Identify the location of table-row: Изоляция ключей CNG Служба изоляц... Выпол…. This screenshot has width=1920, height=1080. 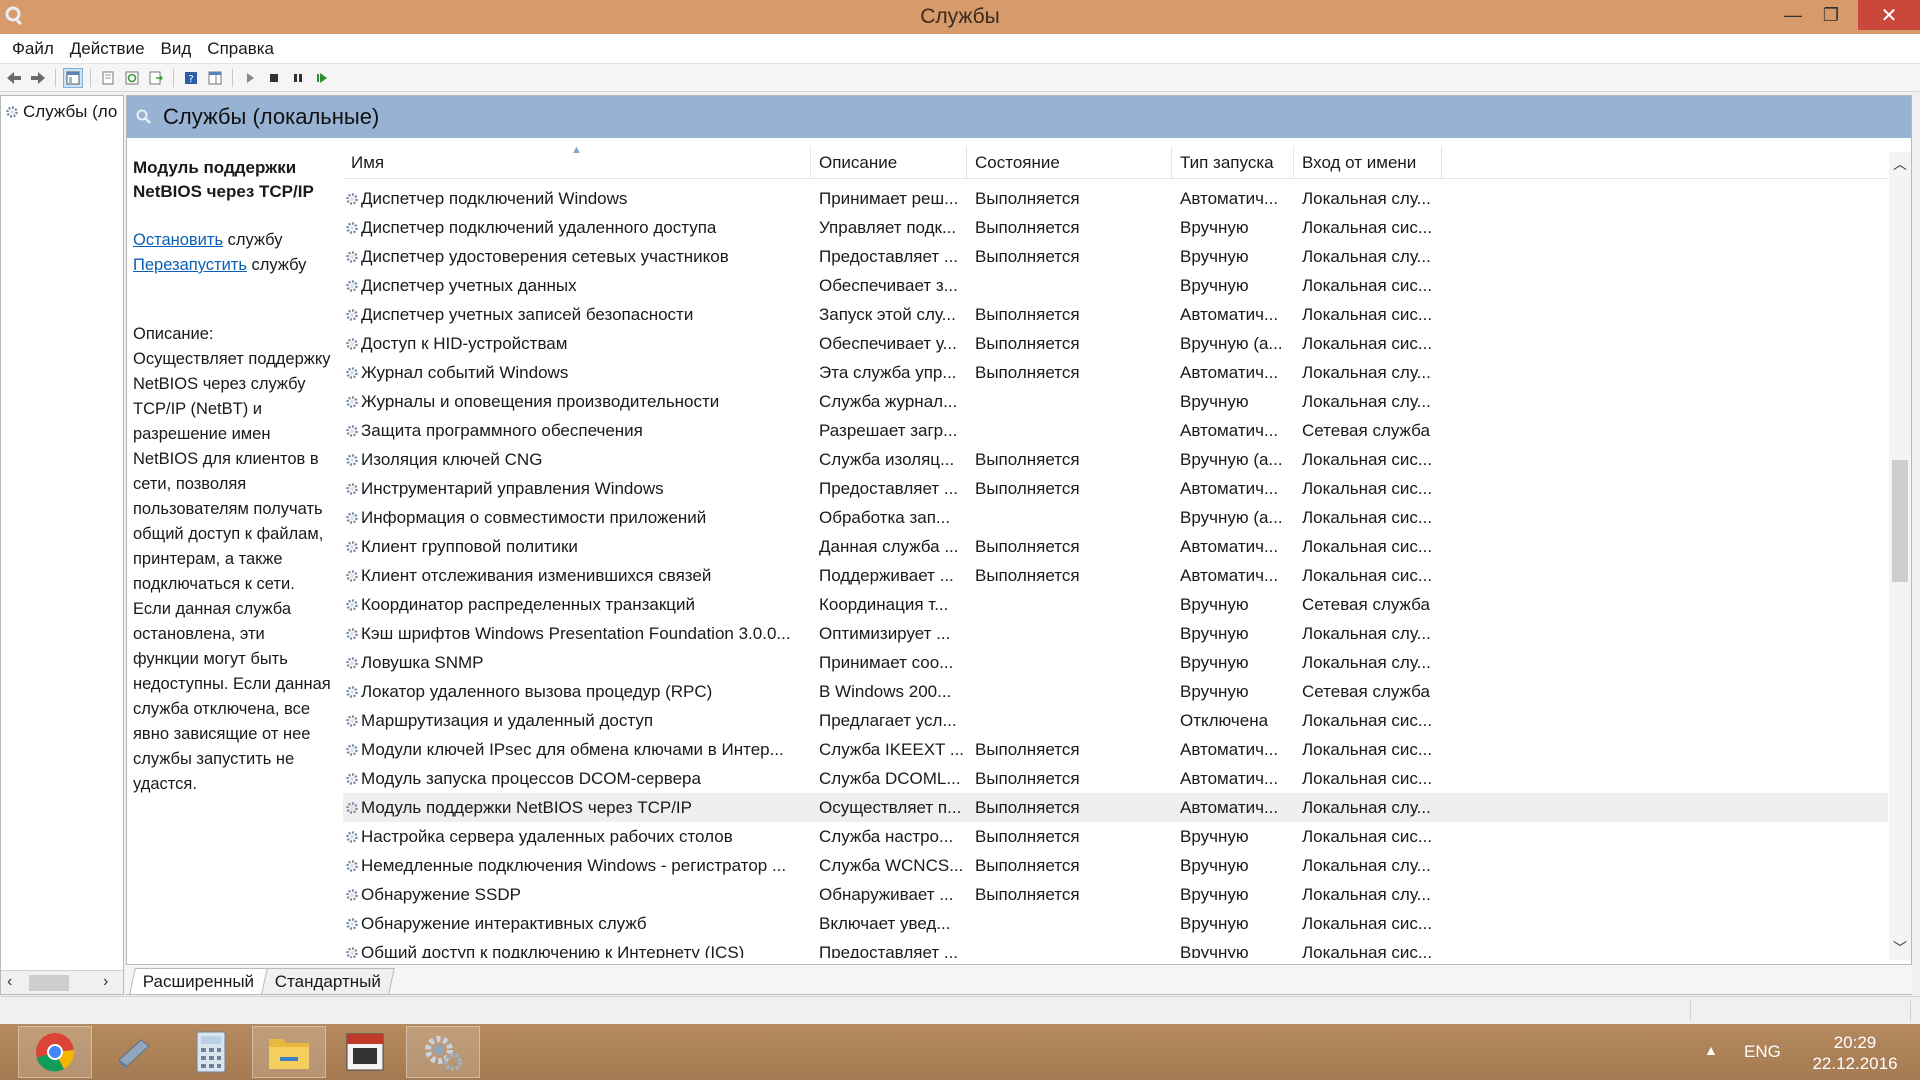
(1115, 459).